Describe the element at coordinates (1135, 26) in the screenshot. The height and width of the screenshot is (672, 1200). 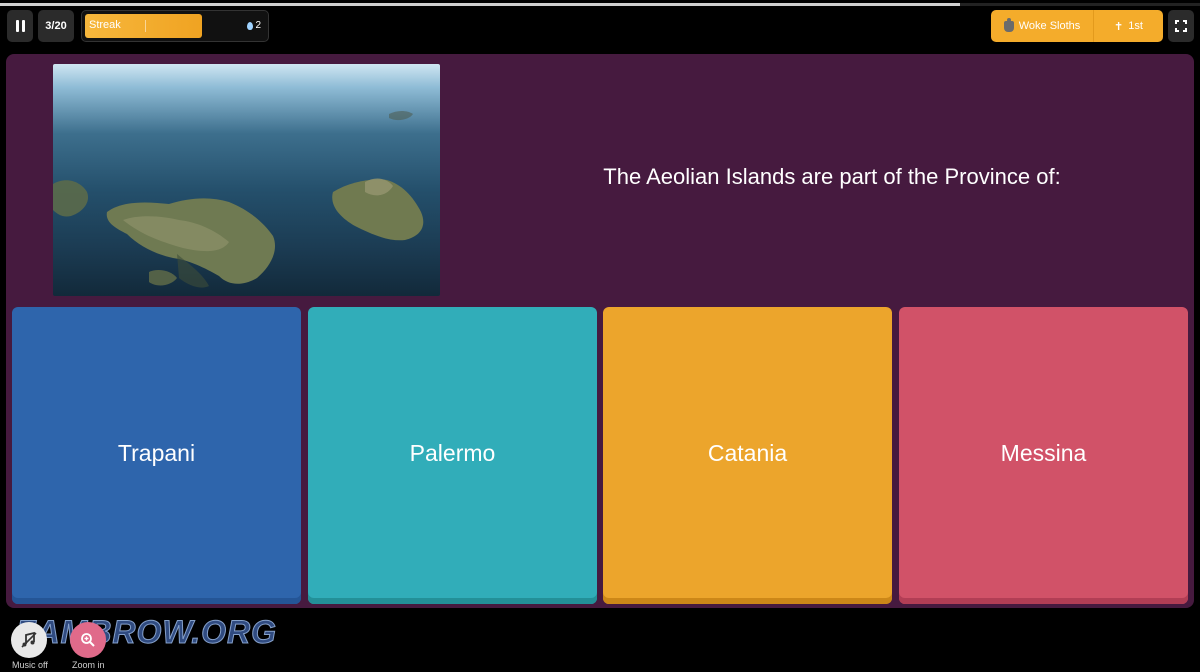
I see `team-rank: 1st` at that location.